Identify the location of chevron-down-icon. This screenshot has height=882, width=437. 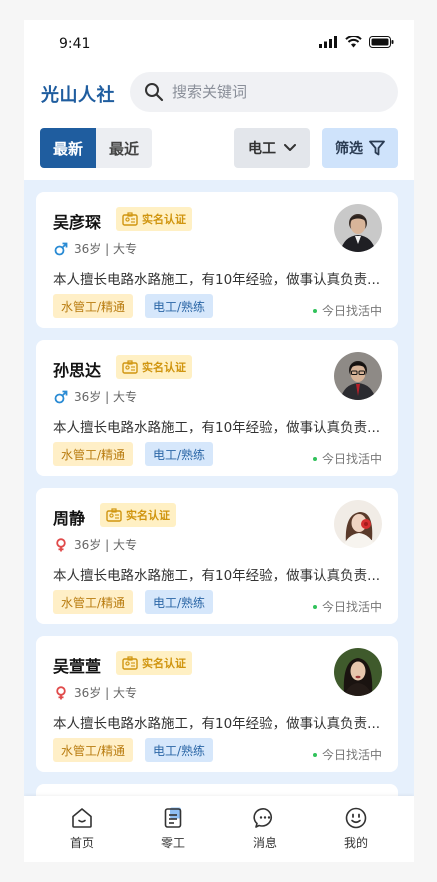
(290, 147).